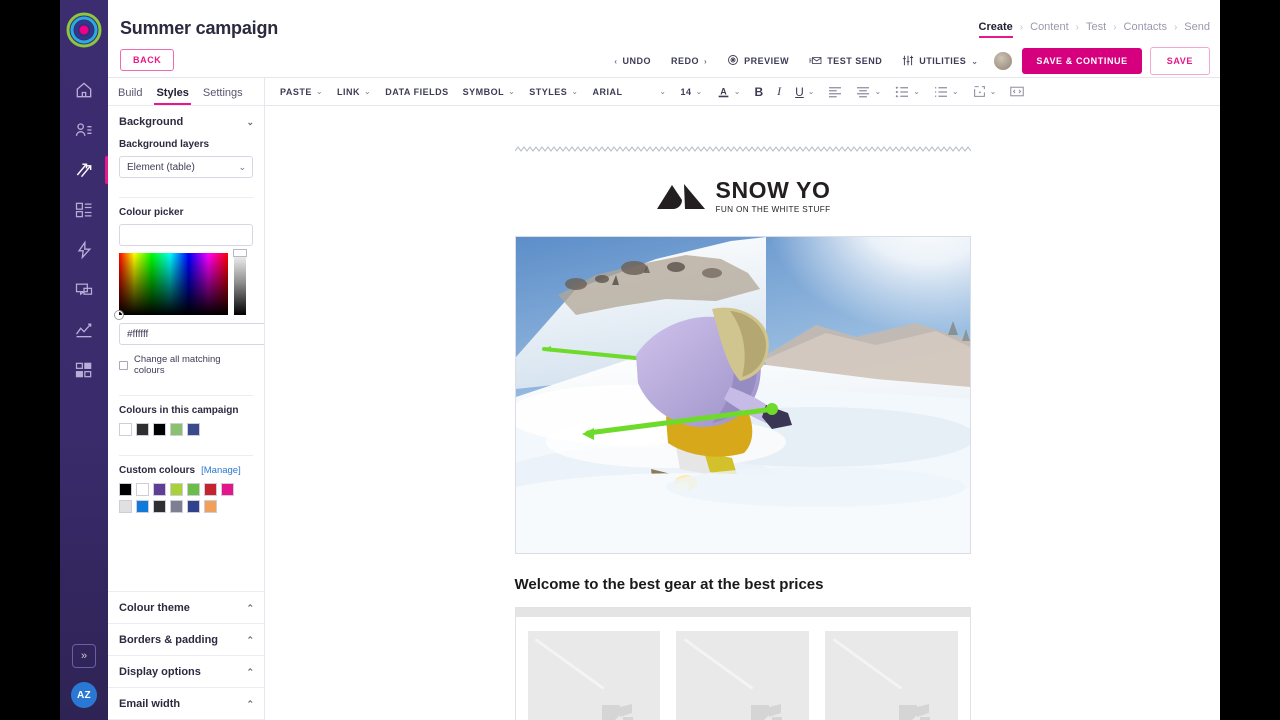 This screenshot has height=720, width=1280. What do you see at coordinates (779, 91) in the screenshot?
I see `italic-button: I` at bounding box center [779, 91].